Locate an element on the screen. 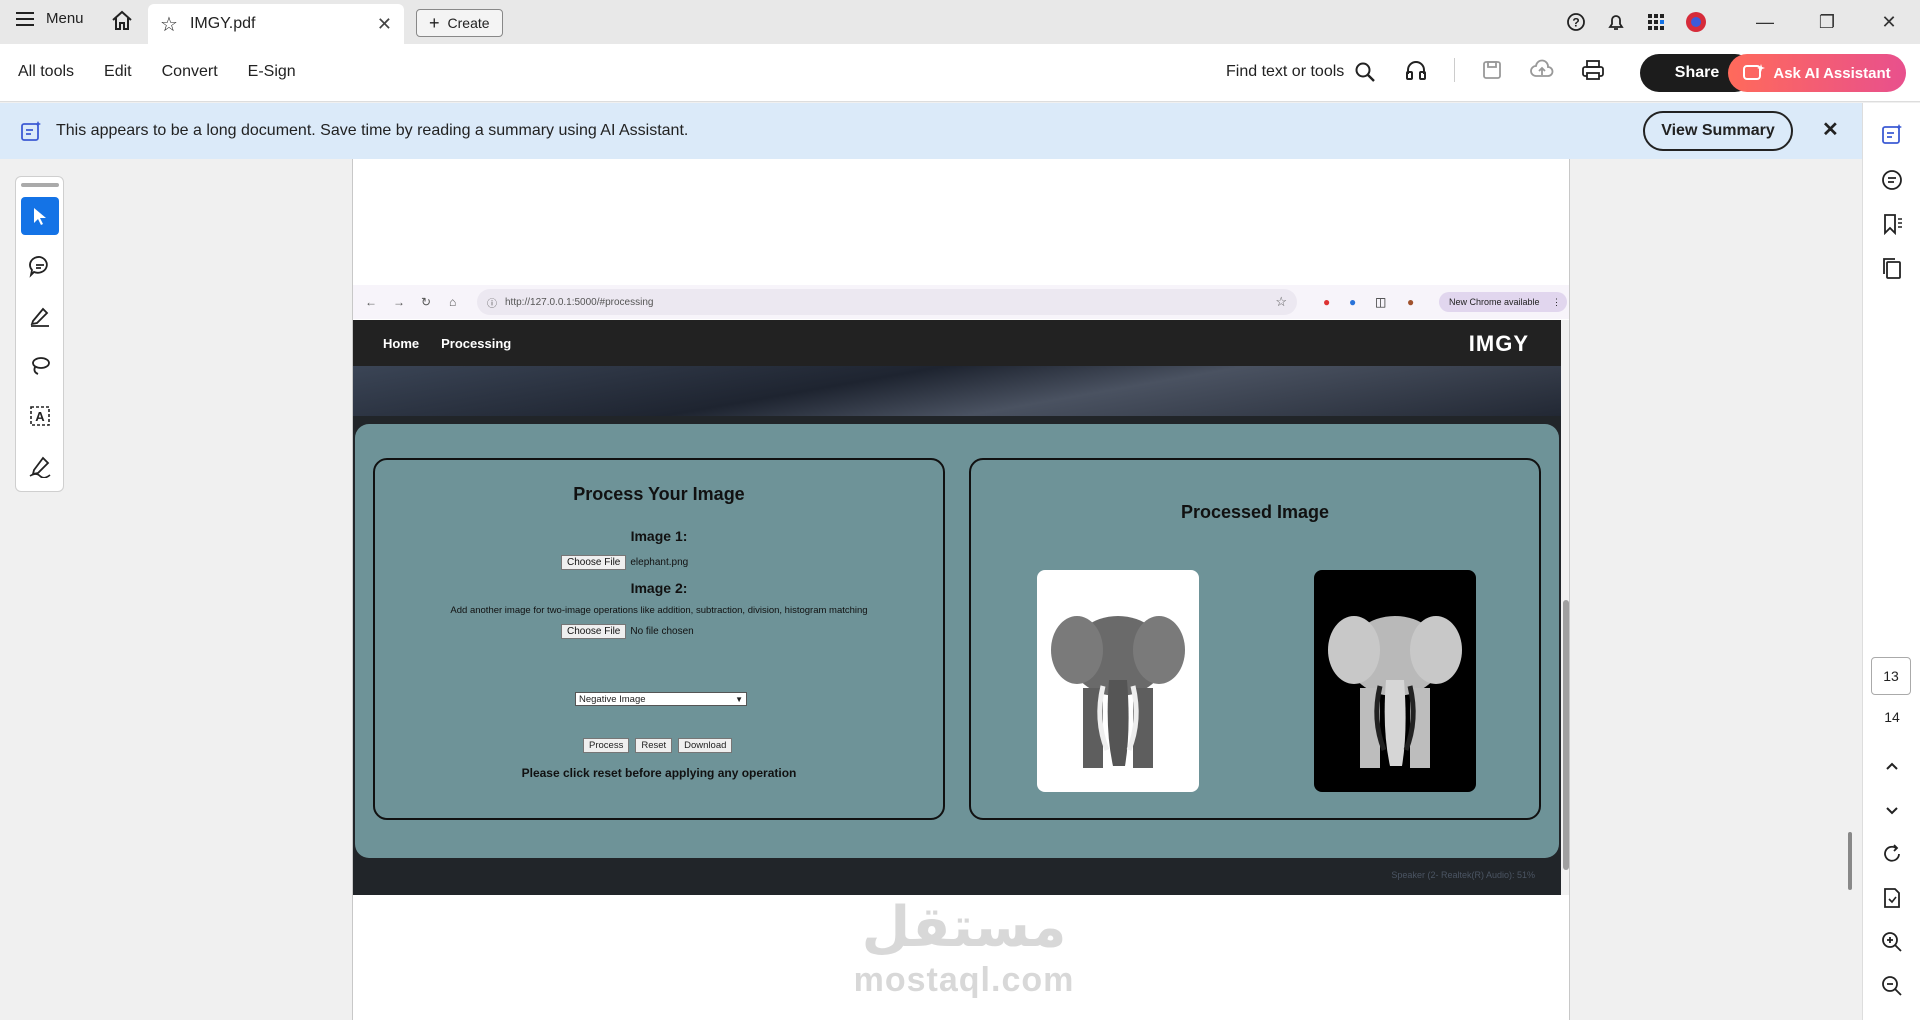  profile-avatar-icon is located at coordinates (1696, 22).